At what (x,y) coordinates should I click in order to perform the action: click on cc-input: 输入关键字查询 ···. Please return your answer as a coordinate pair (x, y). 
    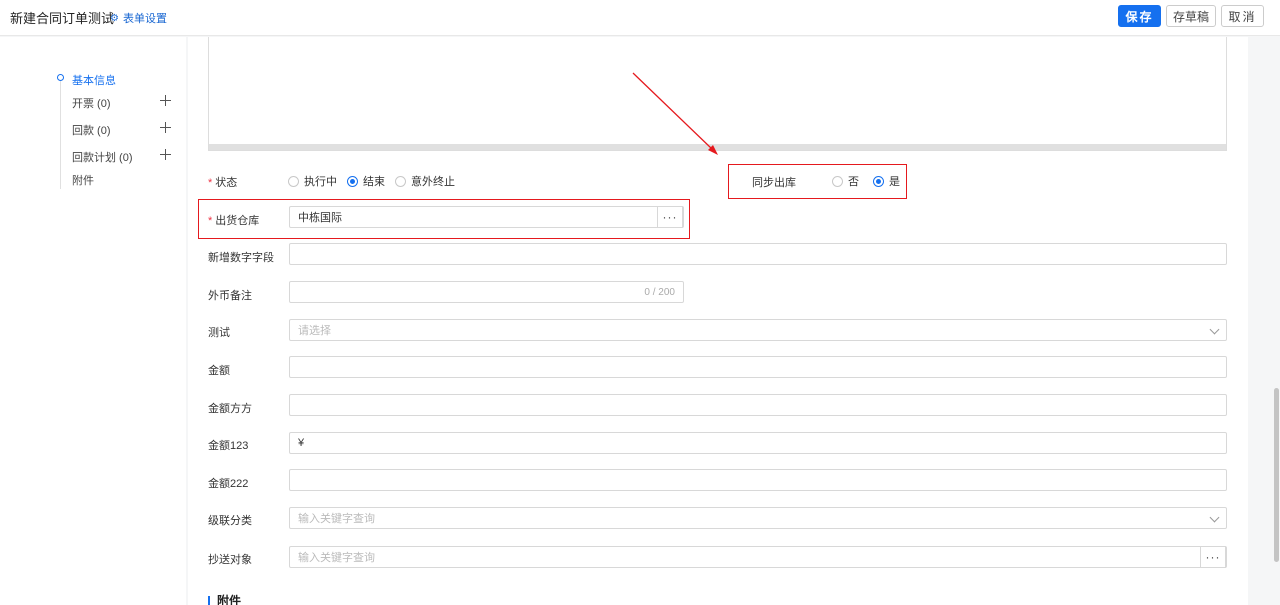
    Looking at the image, I should click on (758, 557).